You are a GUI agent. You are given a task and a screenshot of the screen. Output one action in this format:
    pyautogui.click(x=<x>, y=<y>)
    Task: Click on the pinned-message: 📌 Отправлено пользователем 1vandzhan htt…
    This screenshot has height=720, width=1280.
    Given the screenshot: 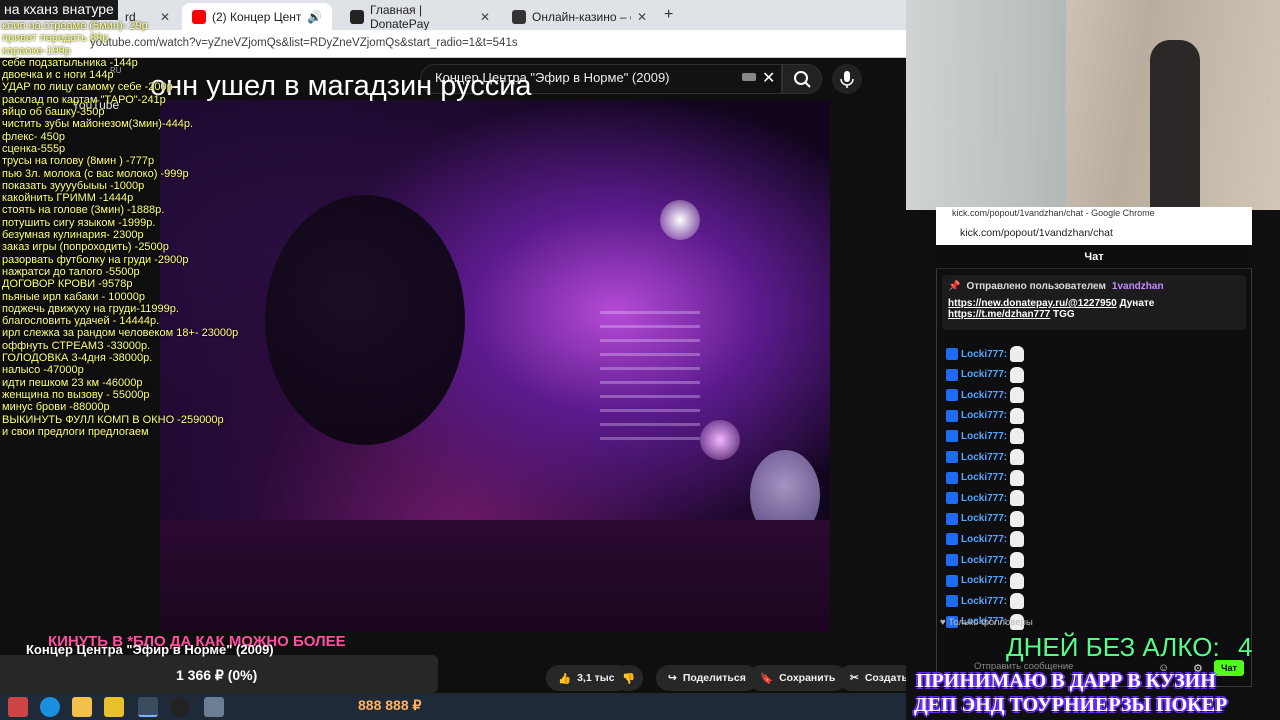 What is the action you would take?
    pyautogui.click(x=1094, y=302)
    